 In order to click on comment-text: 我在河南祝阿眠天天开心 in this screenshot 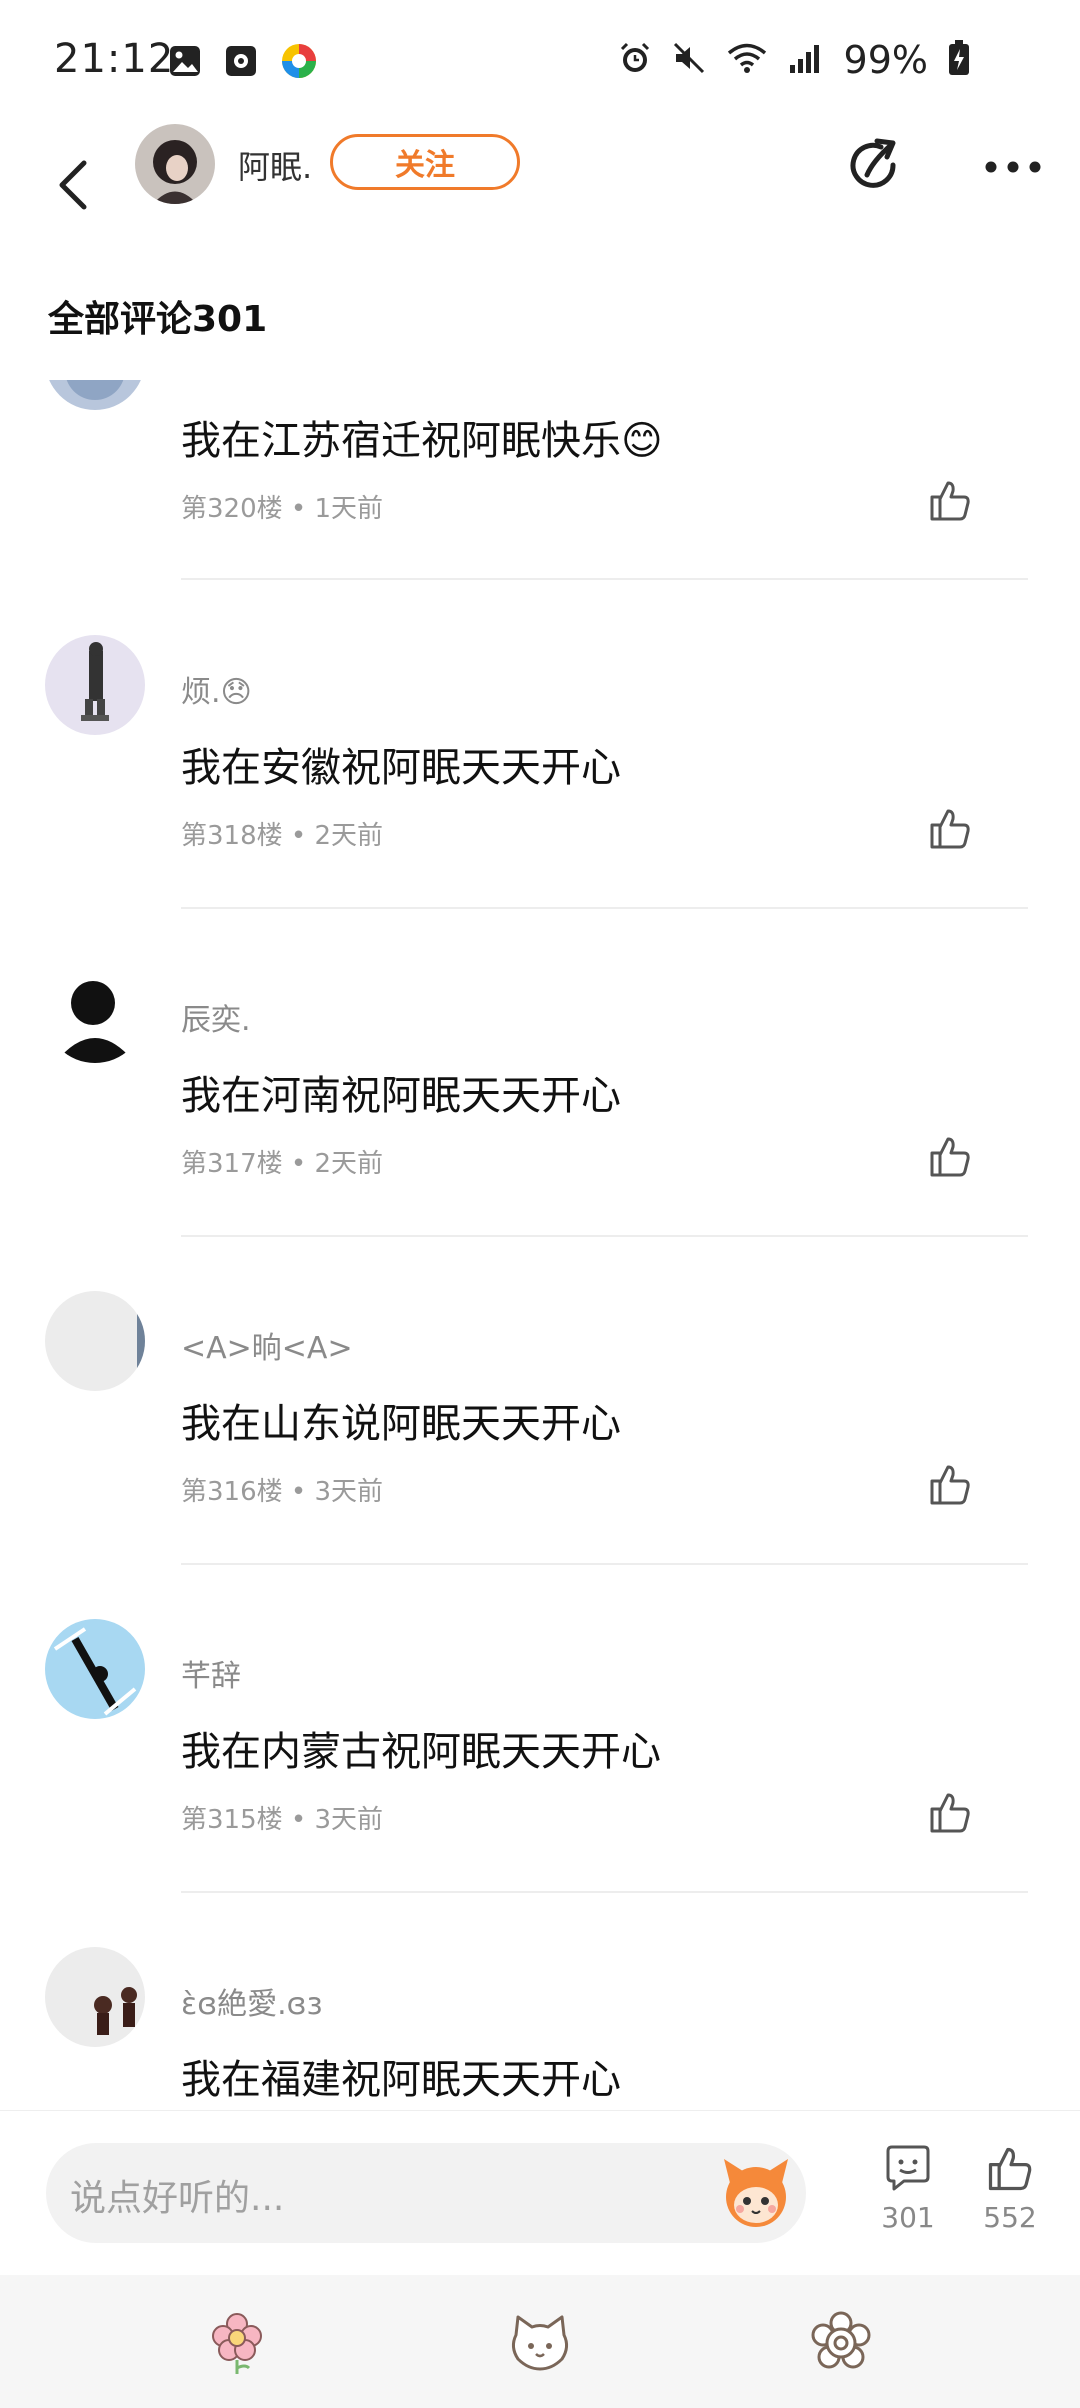, I will do `click(401, 1096)`.